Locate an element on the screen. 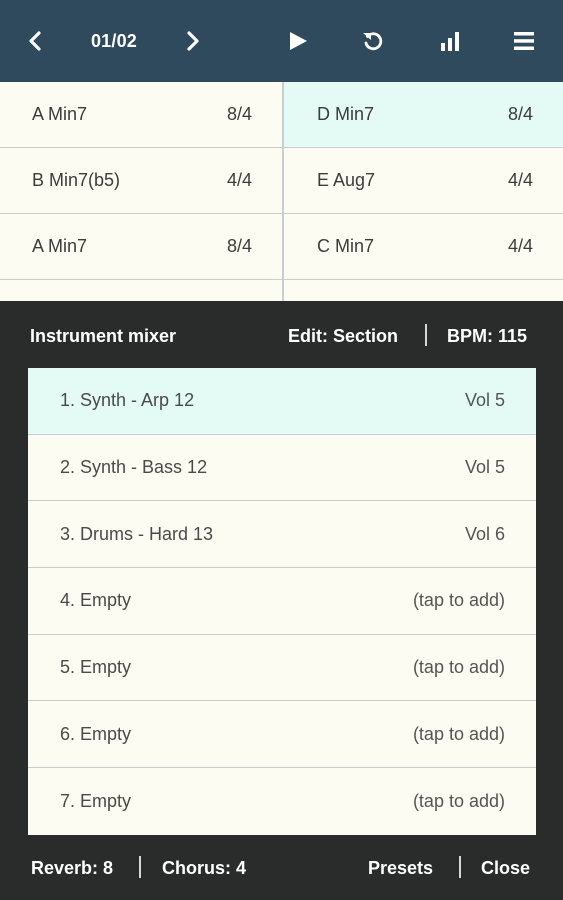 This screenshot has width=563, height=900. play-icon is located at coordinates (298, 41).